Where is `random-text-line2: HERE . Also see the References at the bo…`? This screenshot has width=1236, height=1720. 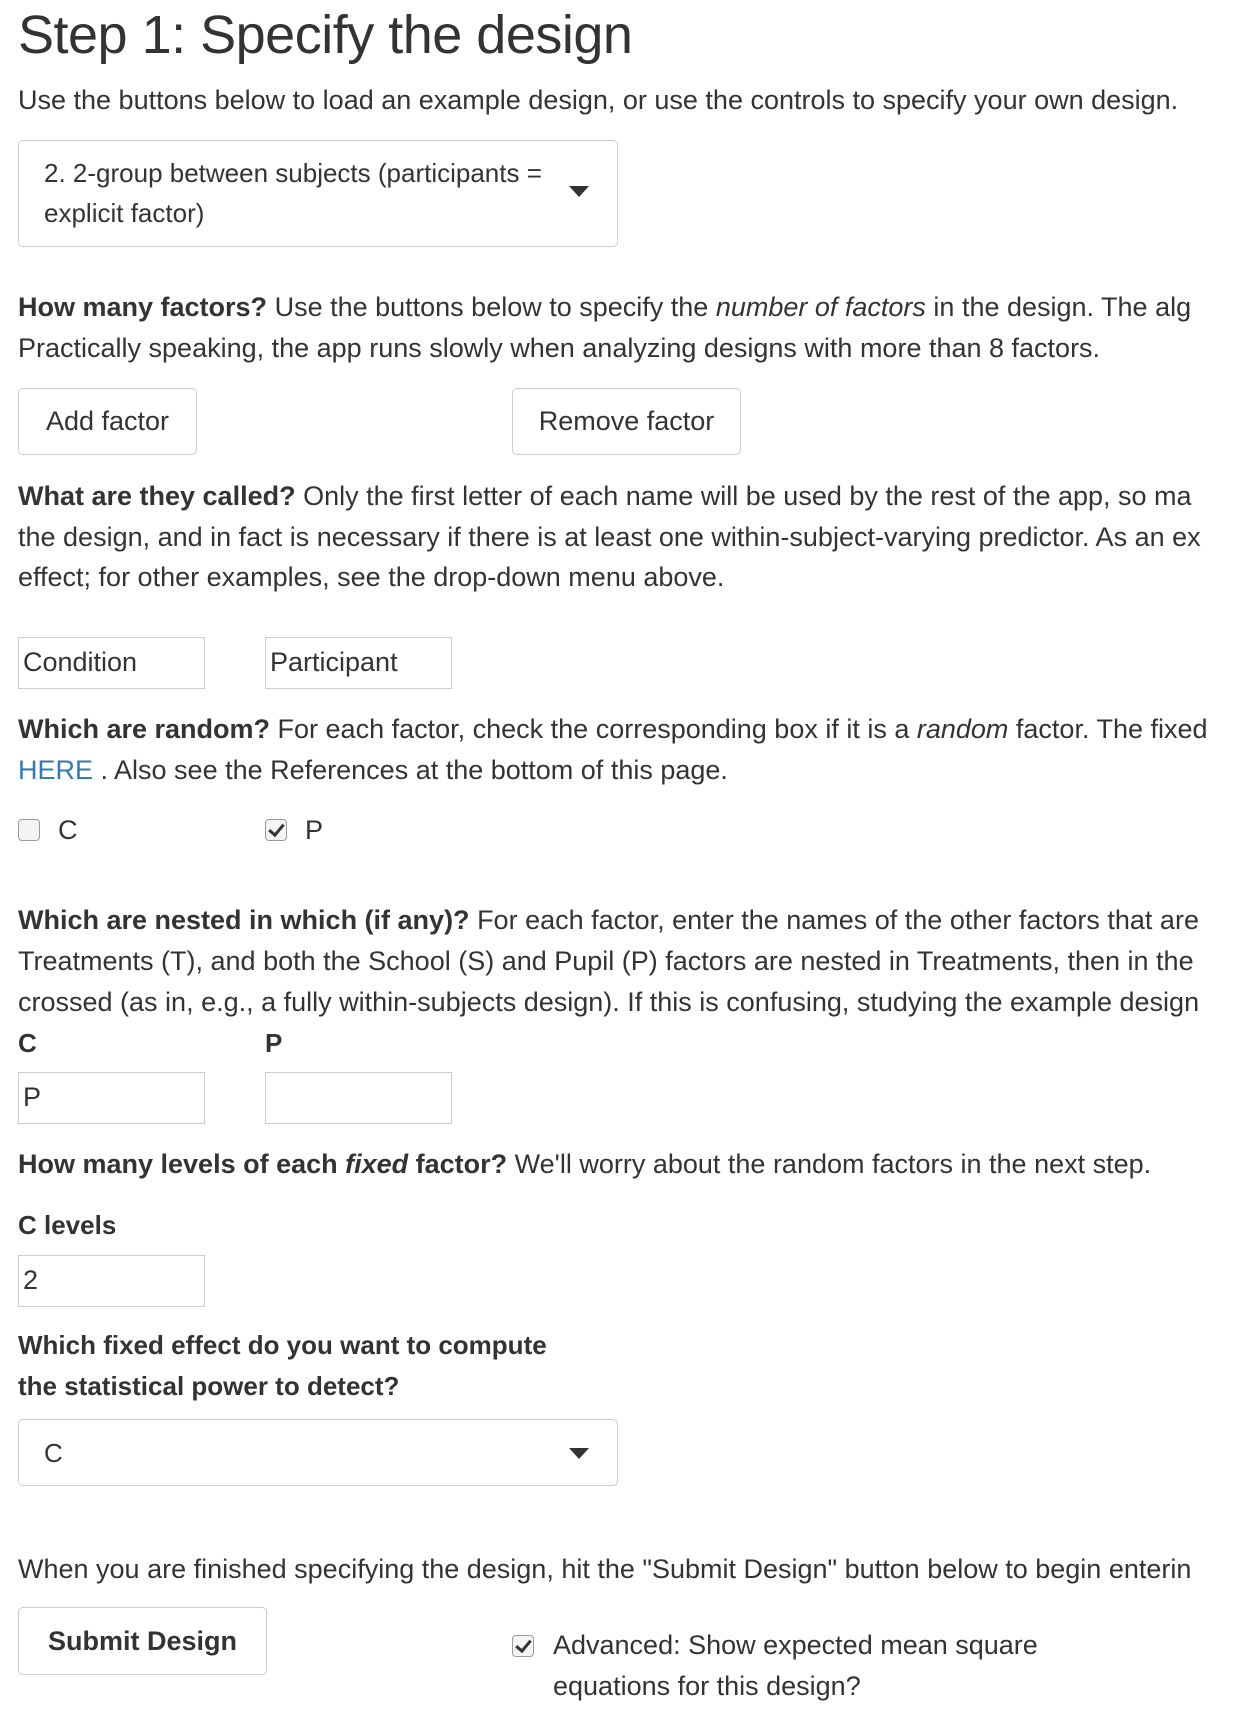
random-text-line2: HERE . Also see the References at the bo… is located at coordinates (627, 770).